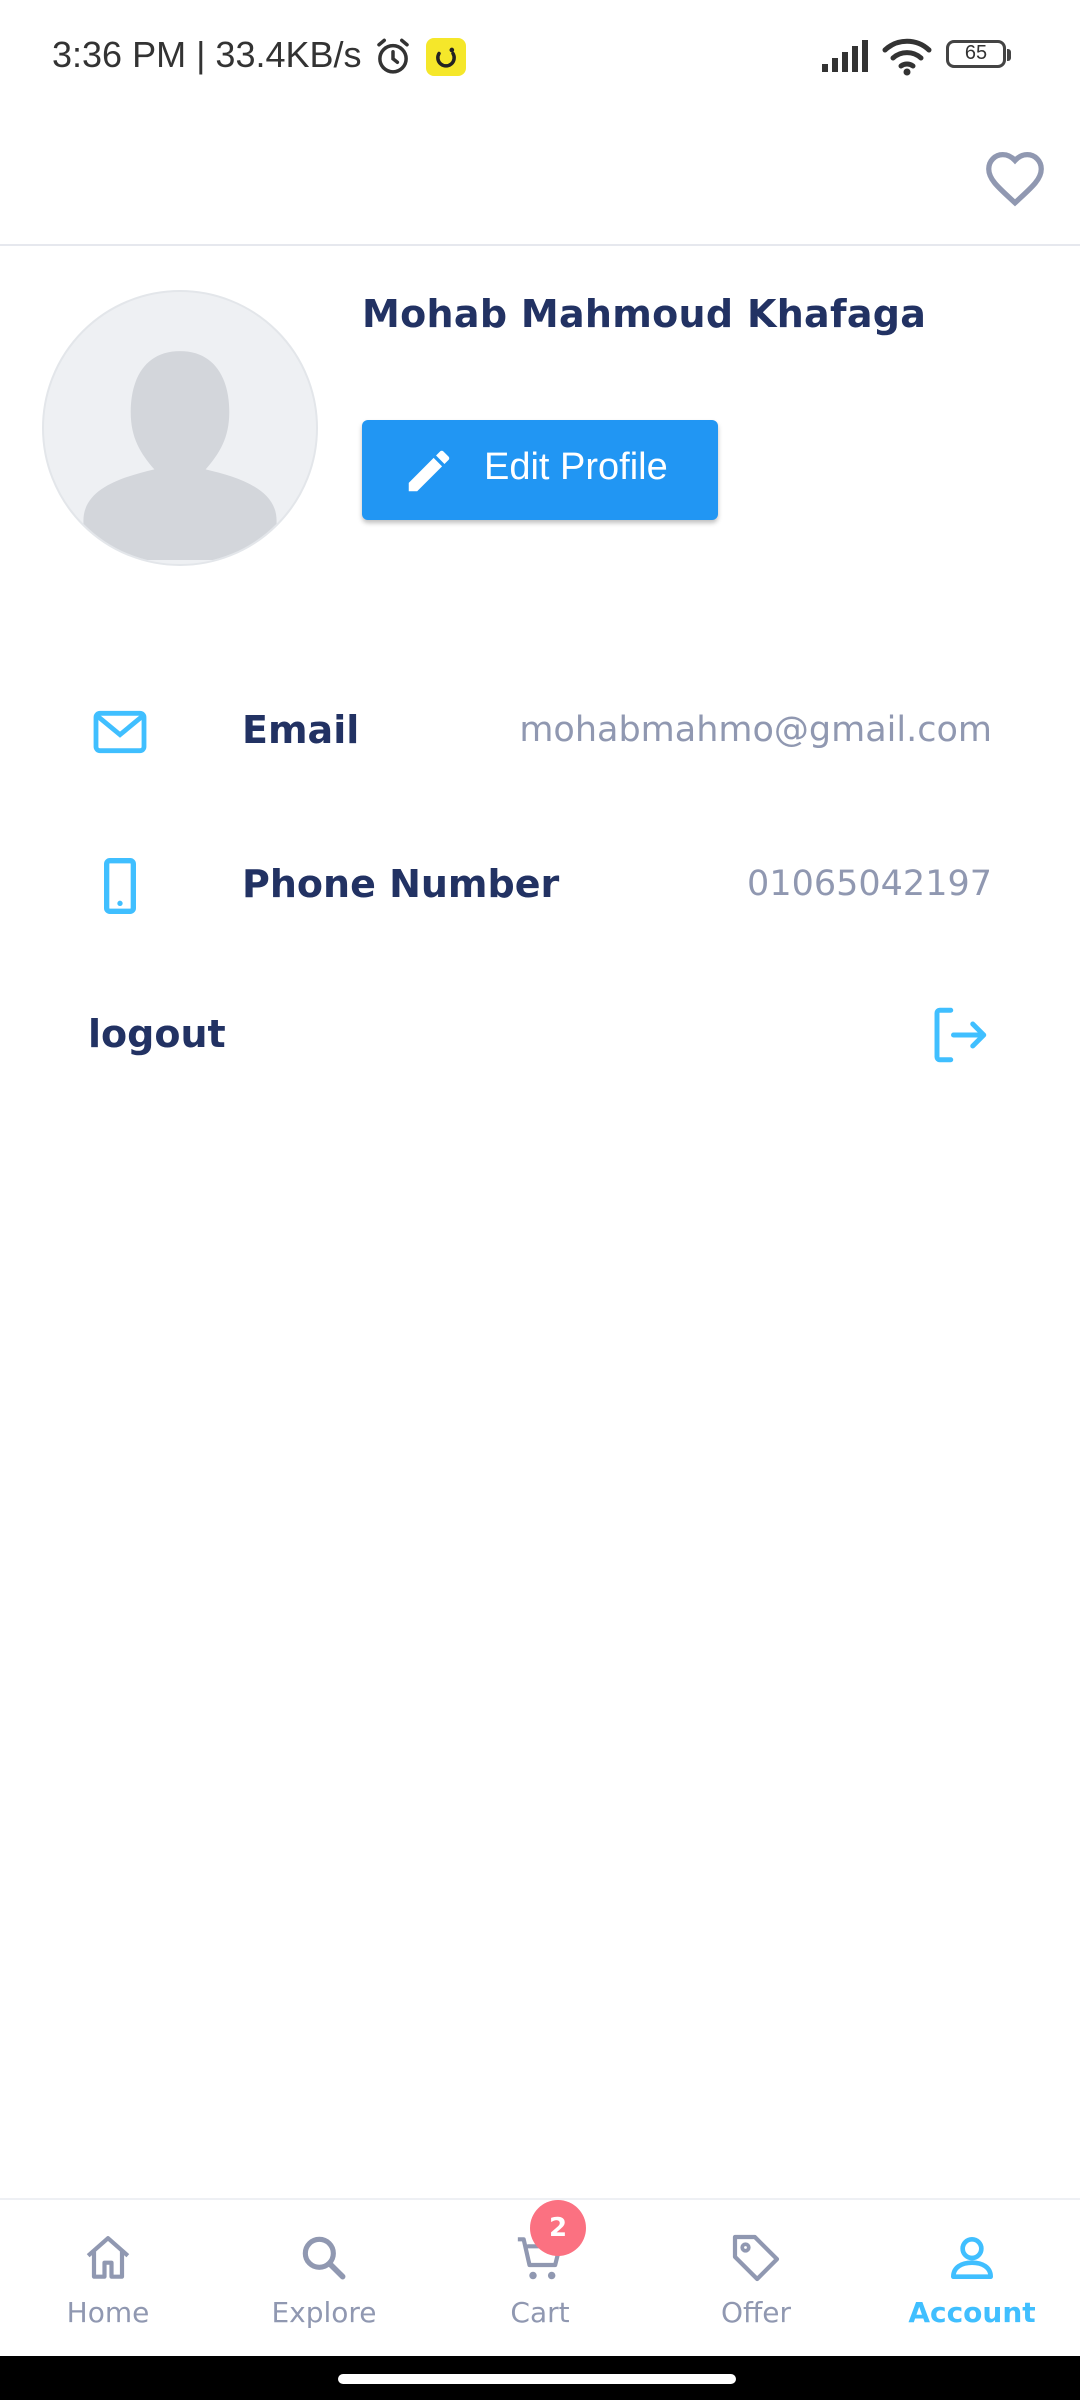 Image resolution: width=1080 pixels, height=2400 pixels. What do you see at coordinates (644, 314) in the screenshot?
I see `user-name: Mohab Mahmoud Khafaga` at bounding box center [644, 314].